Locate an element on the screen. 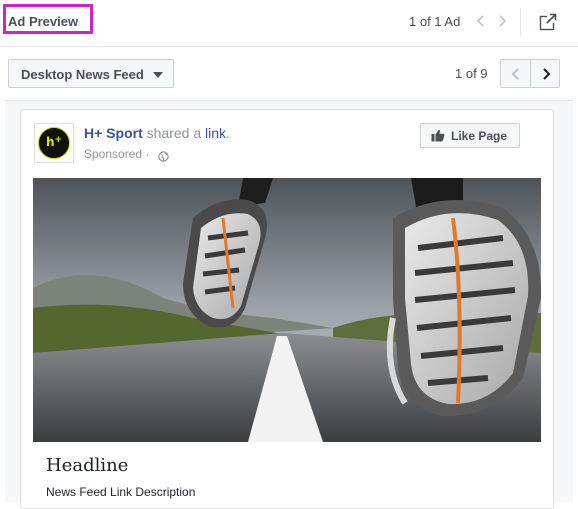 The height and width of the screenshot is (509, 578). like-page-button: Like Page is located at coordinates (470, 135).